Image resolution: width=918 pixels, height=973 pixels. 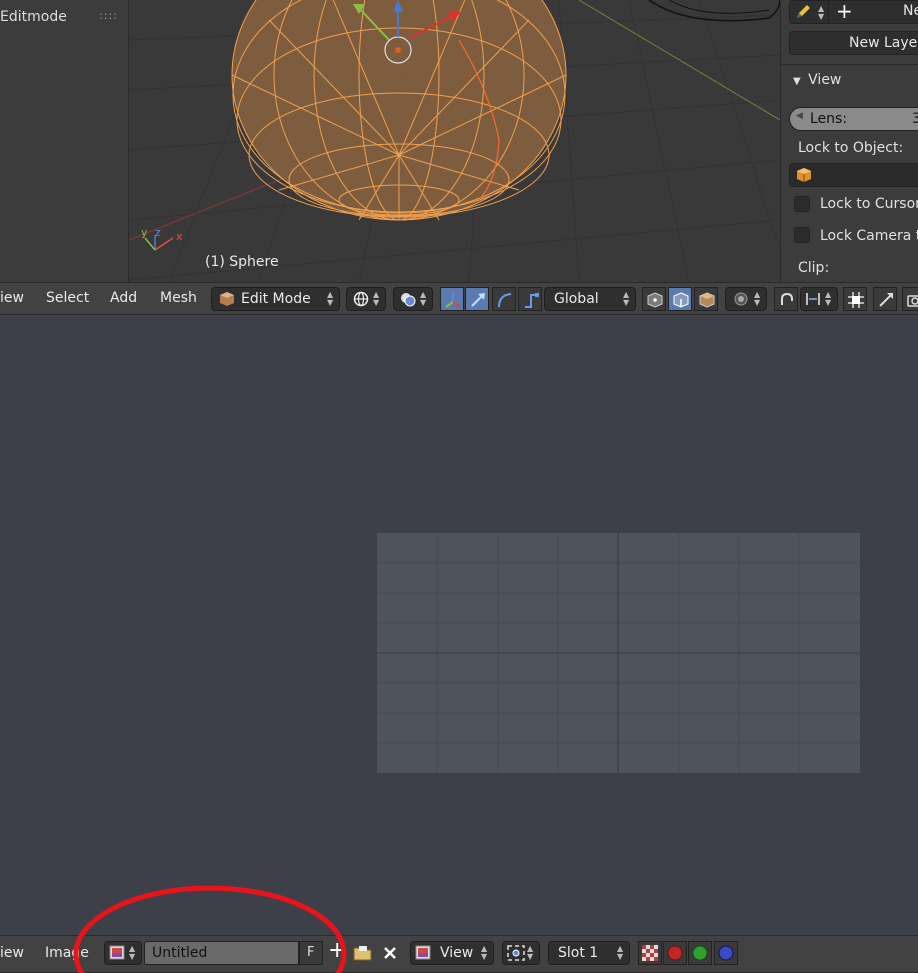 I want to click on new-layer-button: New Layer, so click(x=853, y=43).